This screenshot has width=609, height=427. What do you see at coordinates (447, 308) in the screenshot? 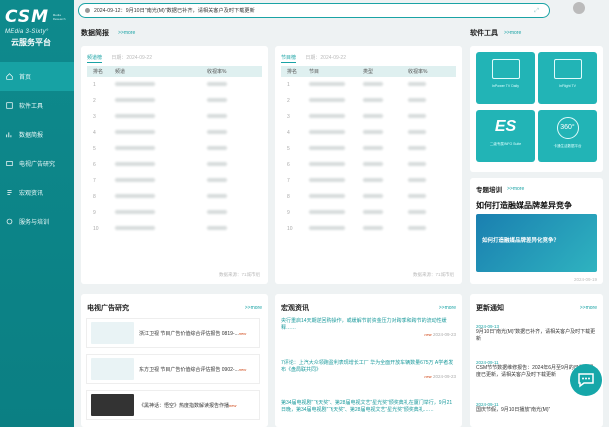
I see `macro-more-link: >>more` at bounding box center [447, 308].